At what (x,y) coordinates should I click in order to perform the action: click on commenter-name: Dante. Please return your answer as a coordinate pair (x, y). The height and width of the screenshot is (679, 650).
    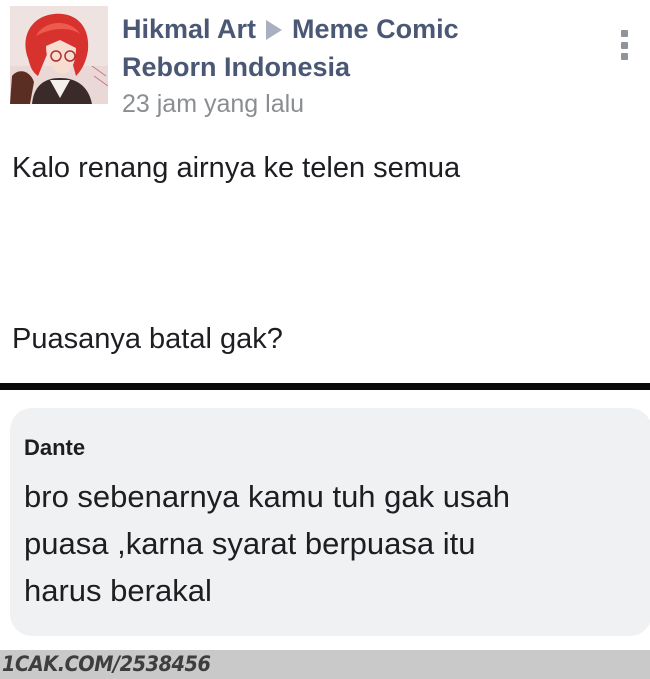
    Looking at the image, I should click on (54, 448).